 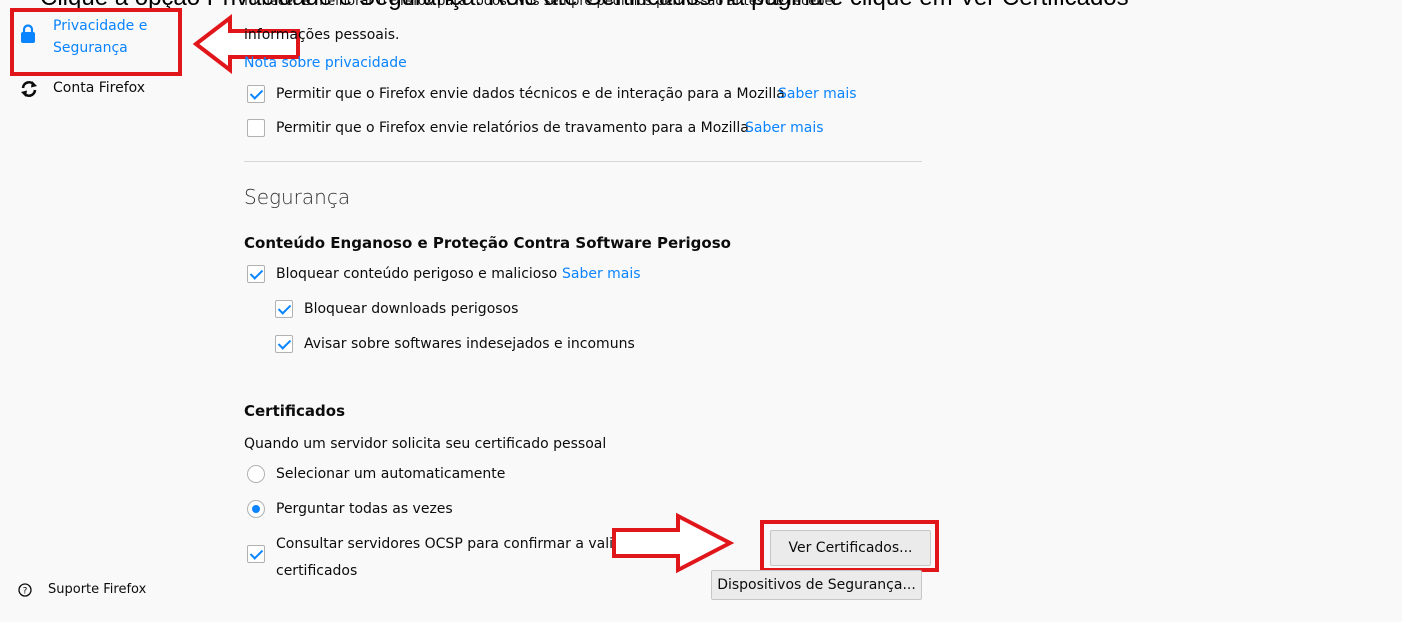 I want to click on sidebar-item-account-label: Conta Firefox, so click(x=99, y=88).